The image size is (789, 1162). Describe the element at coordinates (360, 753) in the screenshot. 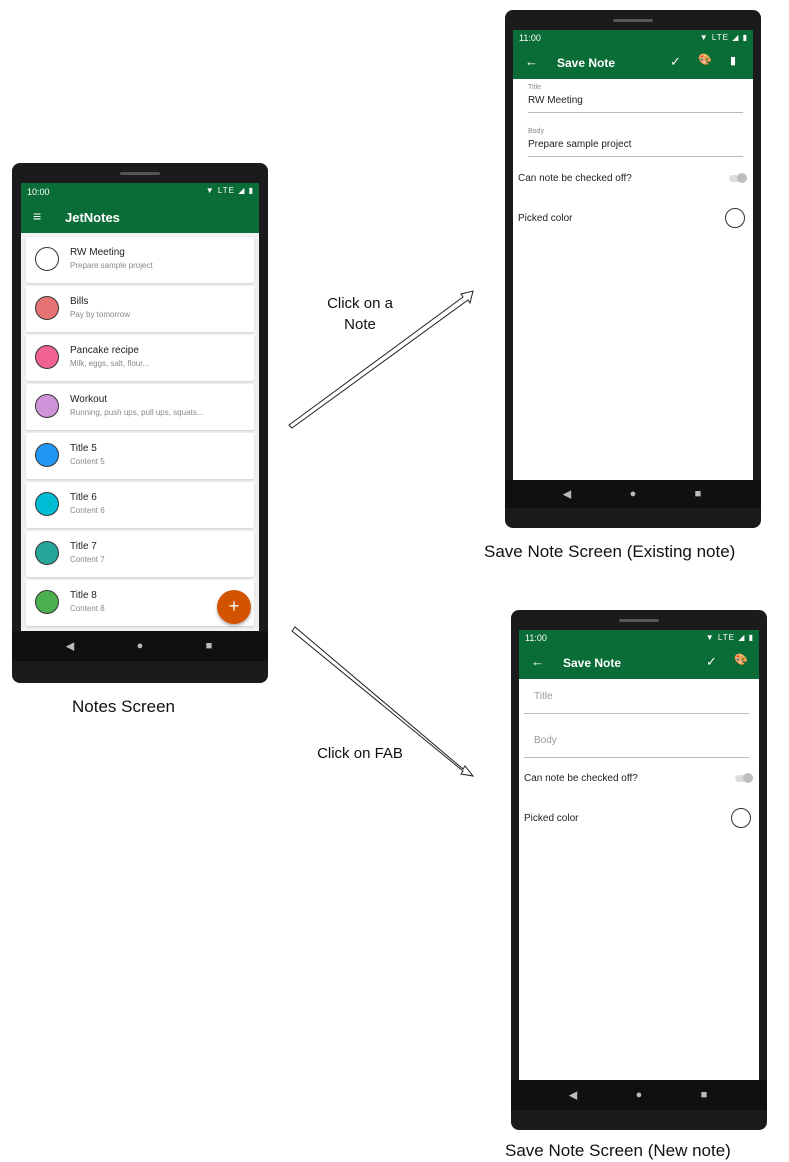

I see `click-fab-label: Click on FAB` at that location.